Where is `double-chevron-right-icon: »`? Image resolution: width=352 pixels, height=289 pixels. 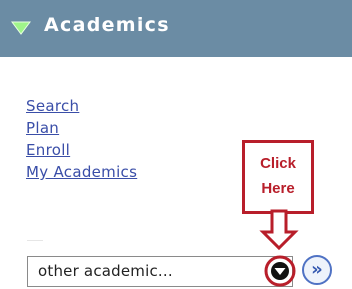 double-chevron-right-icon: » is located at coordinates (317, 269).